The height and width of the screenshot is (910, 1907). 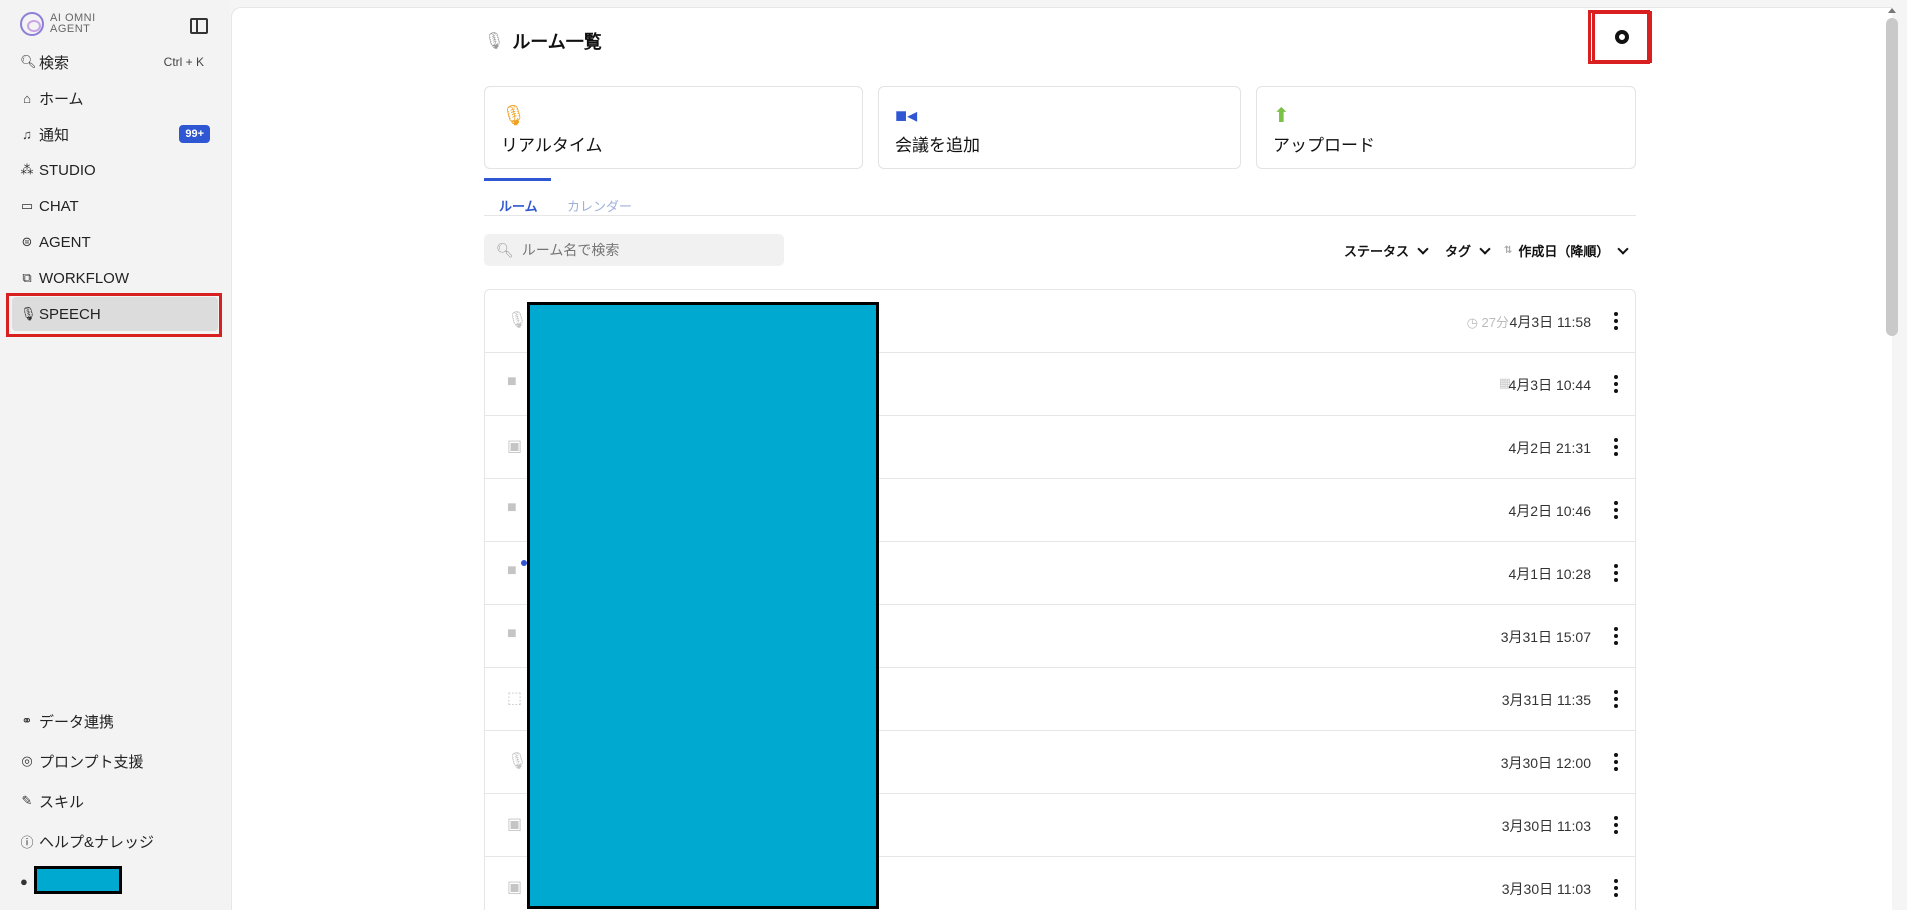 I want to click on room-search-input, so click(x=646, y=250).